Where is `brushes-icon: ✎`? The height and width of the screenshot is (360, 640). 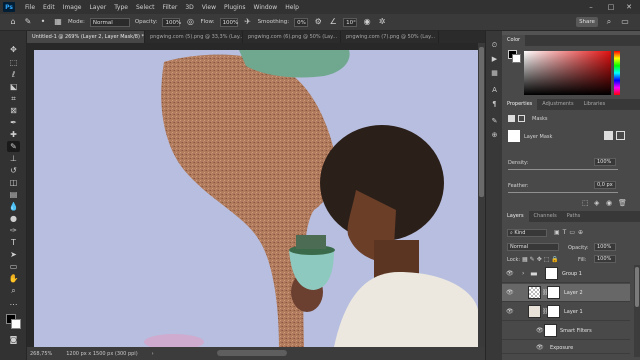
brushes-icon: ✎ is located at coordinates (494, 122).